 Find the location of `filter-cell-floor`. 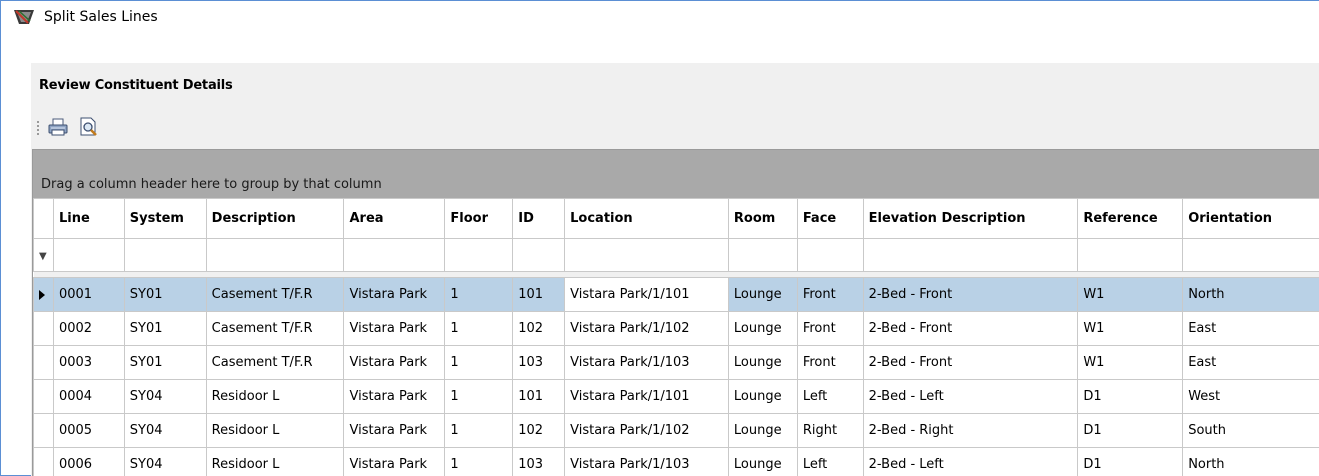

filter-cell-floor is located at coordinates (479, 255).